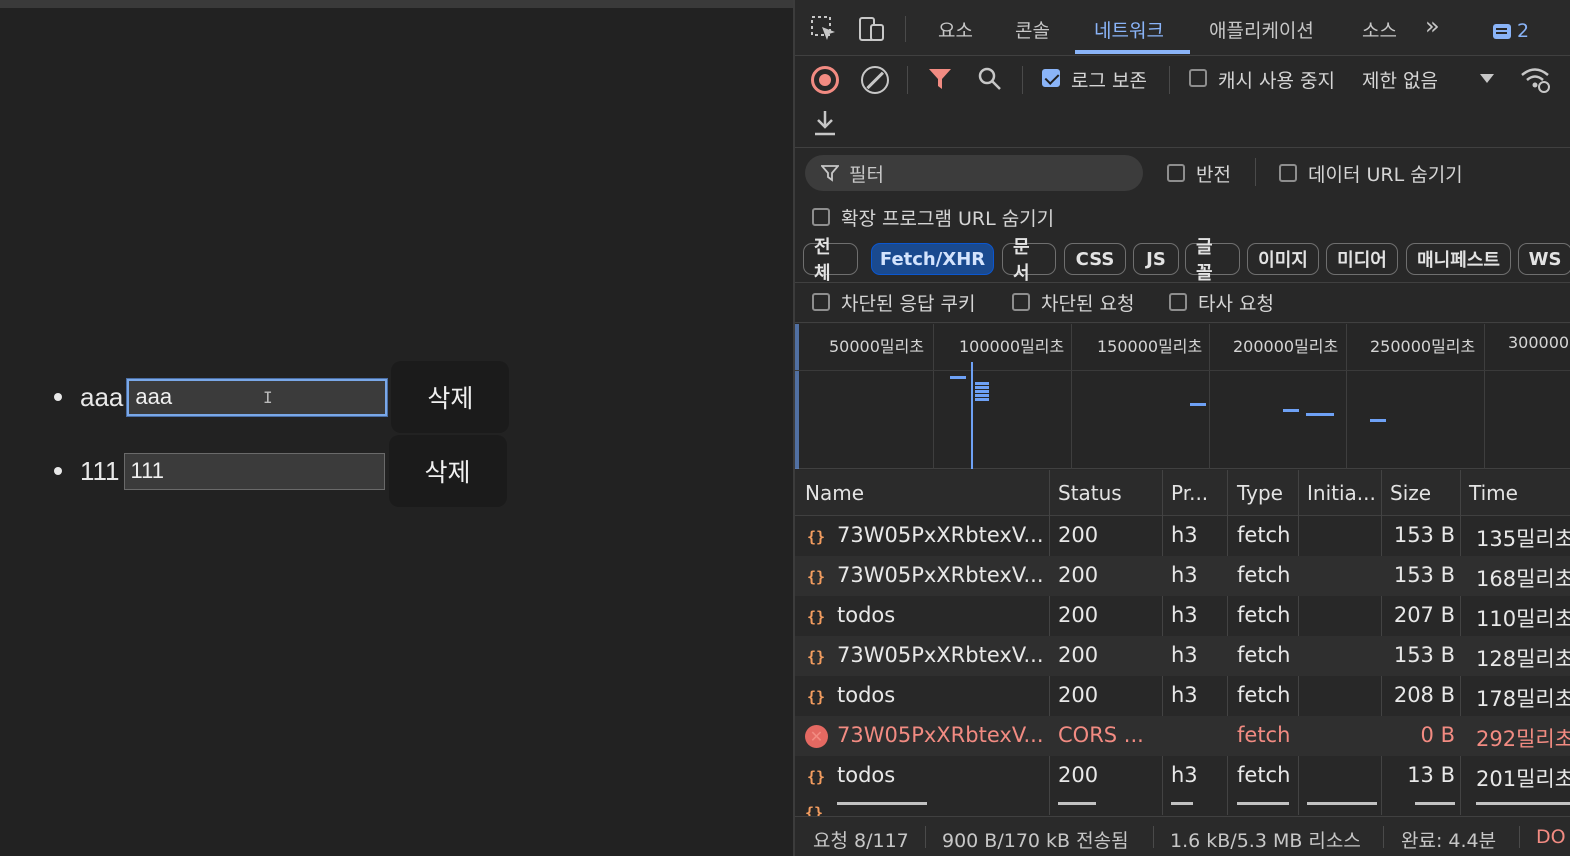 The width and height of the screenshot is (1570, 856). What do you see at coordinates (1182, 616) in the screenshot?
I see `table-row: {} todos 200 h3 fetch 207 B 110밀리초` at bounding box center [1182, 616].